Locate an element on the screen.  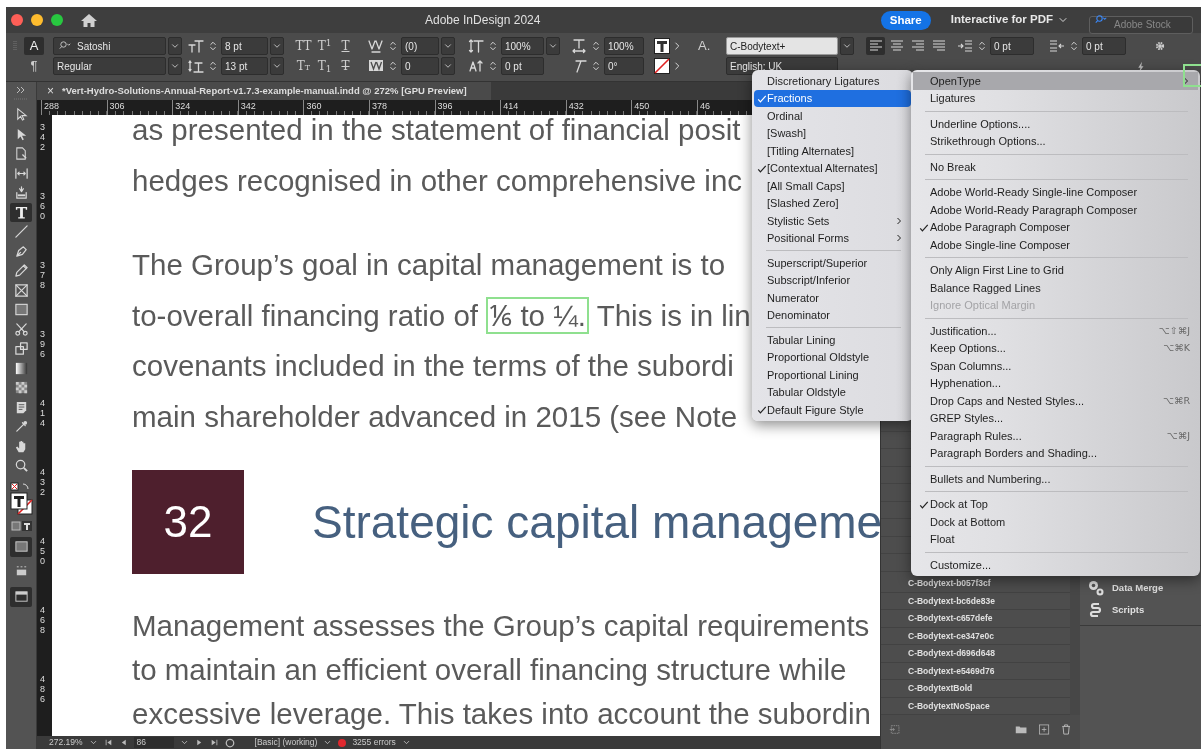
panel-label: Data Merge is located at coordinates (1138, 587).